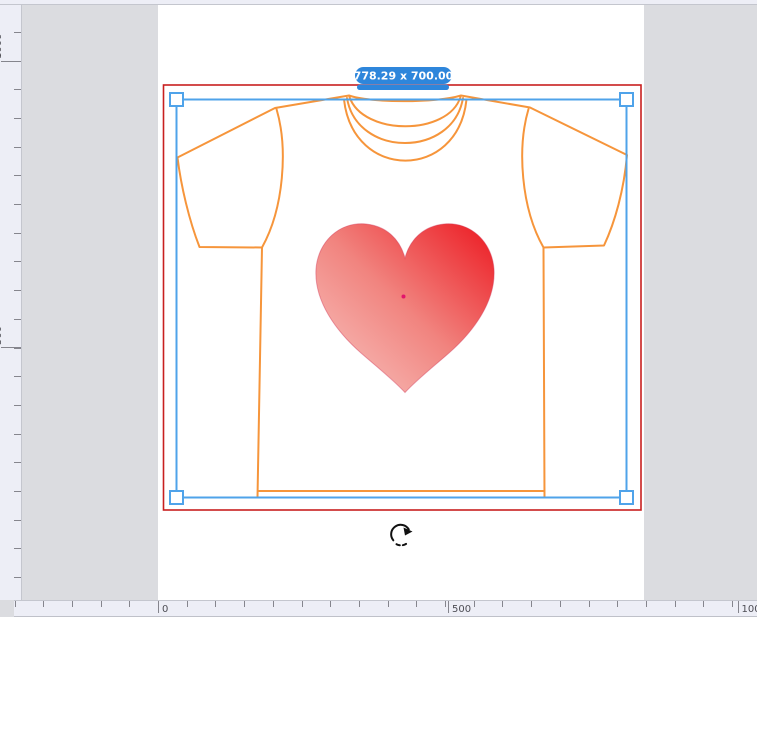  Describe the element at coordinates (165, 609) in the screenshot. I see `ruler-label: 0` at that location.